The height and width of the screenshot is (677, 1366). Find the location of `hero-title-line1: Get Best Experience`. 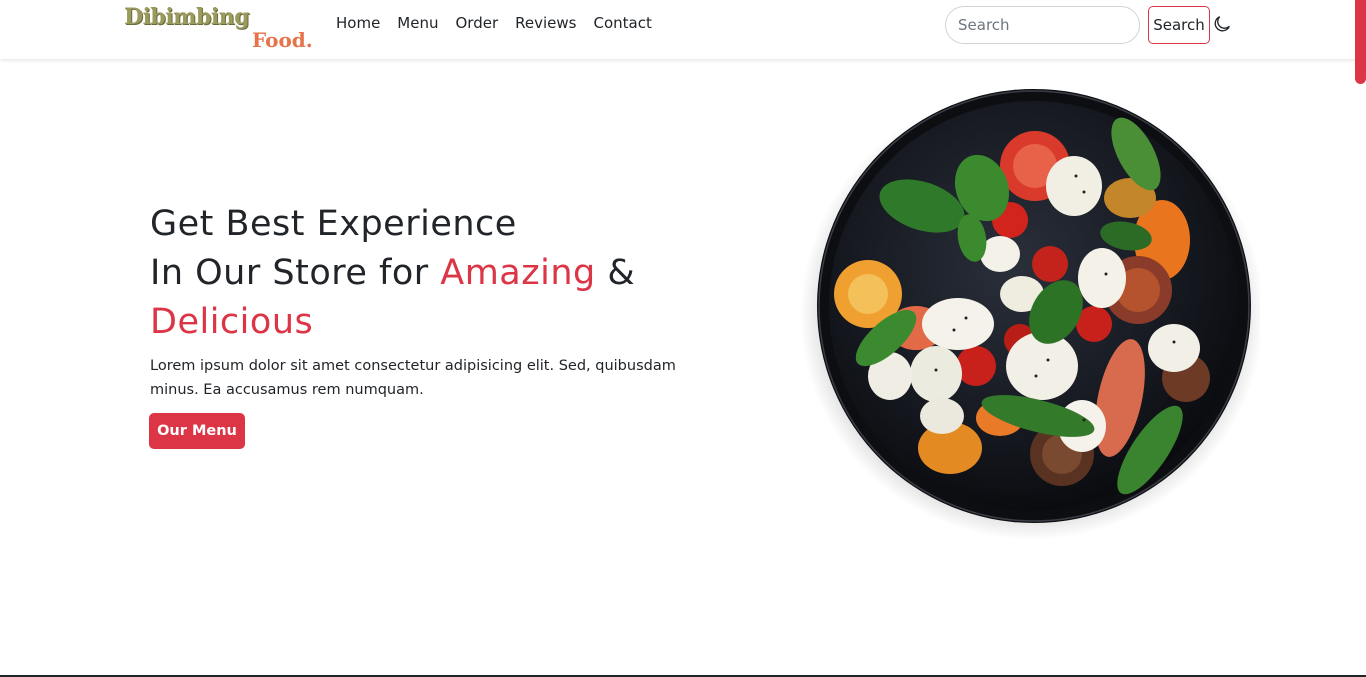

hero-title-line1: Get Best Experience is located at coordinates (333, 224).